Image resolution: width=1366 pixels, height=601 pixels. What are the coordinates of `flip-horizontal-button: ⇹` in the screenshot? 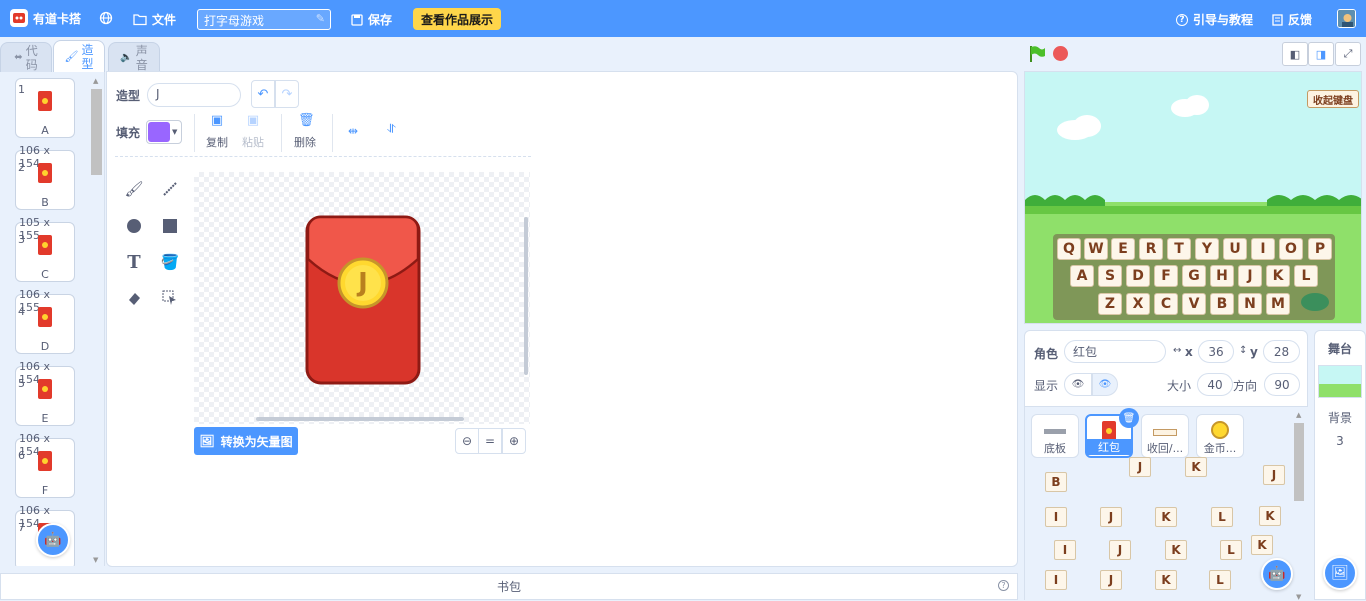 It's located at (353, 131).